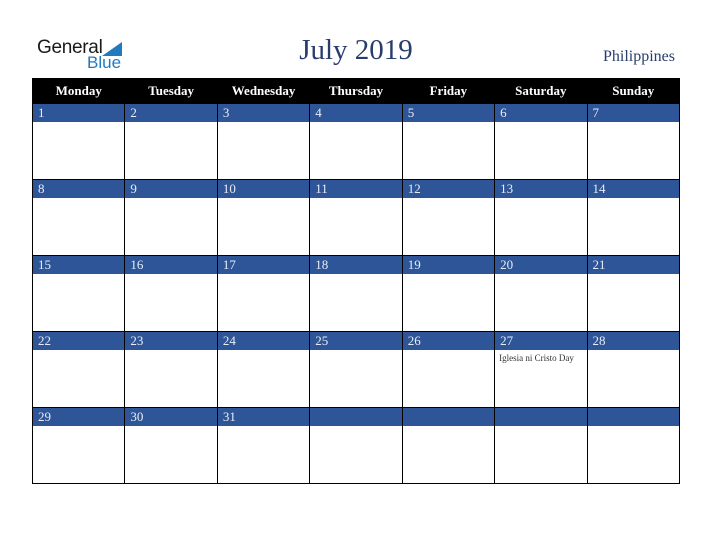 The image size is (712, 550). I want to click on day-cell: 16, so click(171, 293).